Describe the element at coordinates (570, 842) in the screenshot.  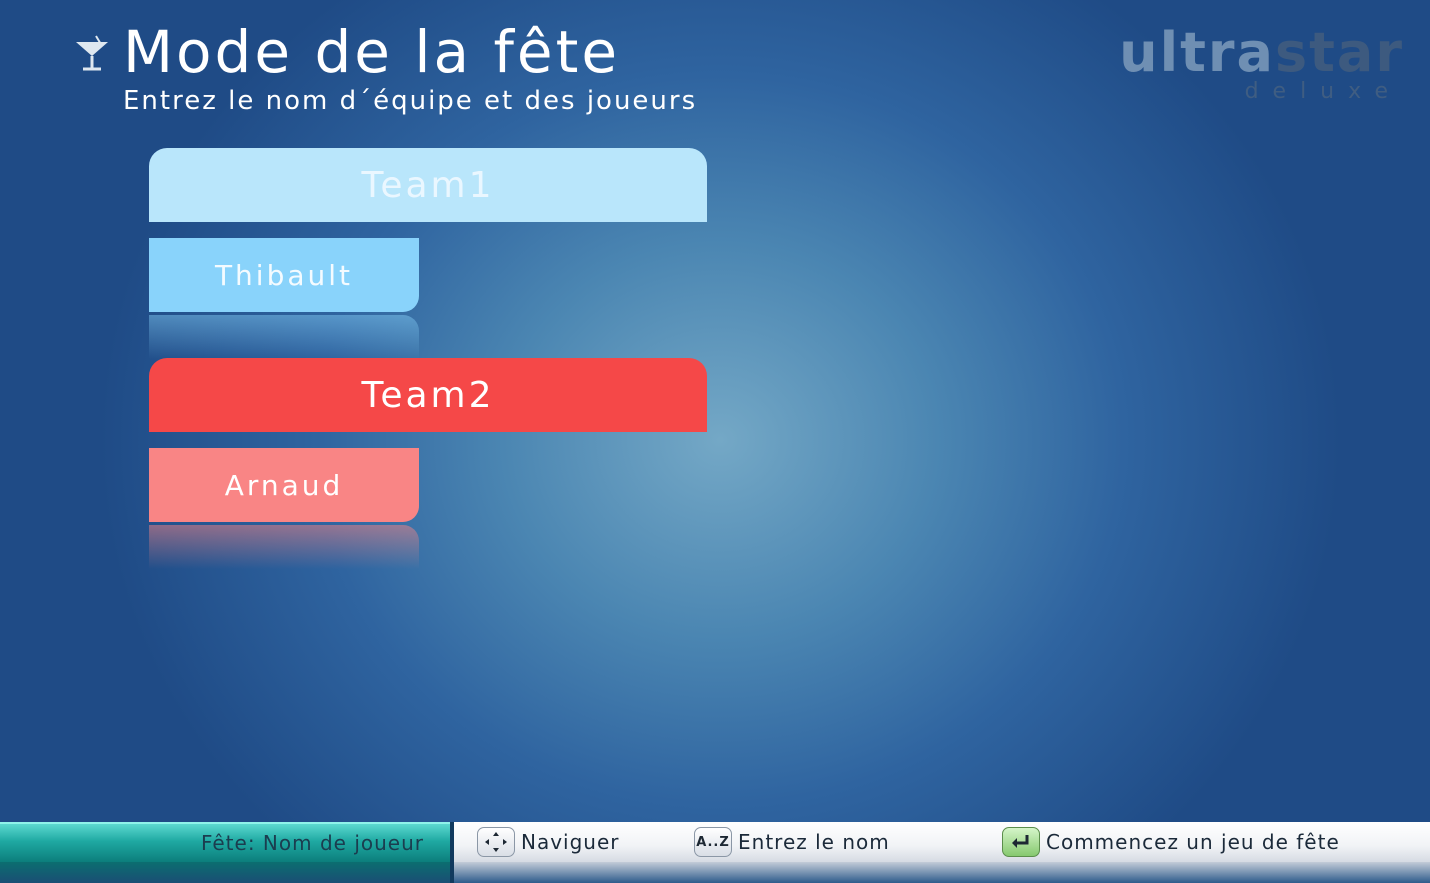
I see `navigate-hint-label: Naviguer` at that location.